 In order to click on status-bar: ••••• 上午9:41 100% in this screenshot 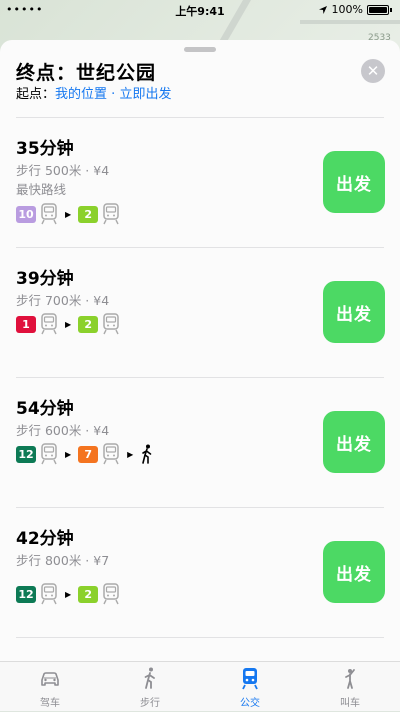, I will do `click(200, 10)`.